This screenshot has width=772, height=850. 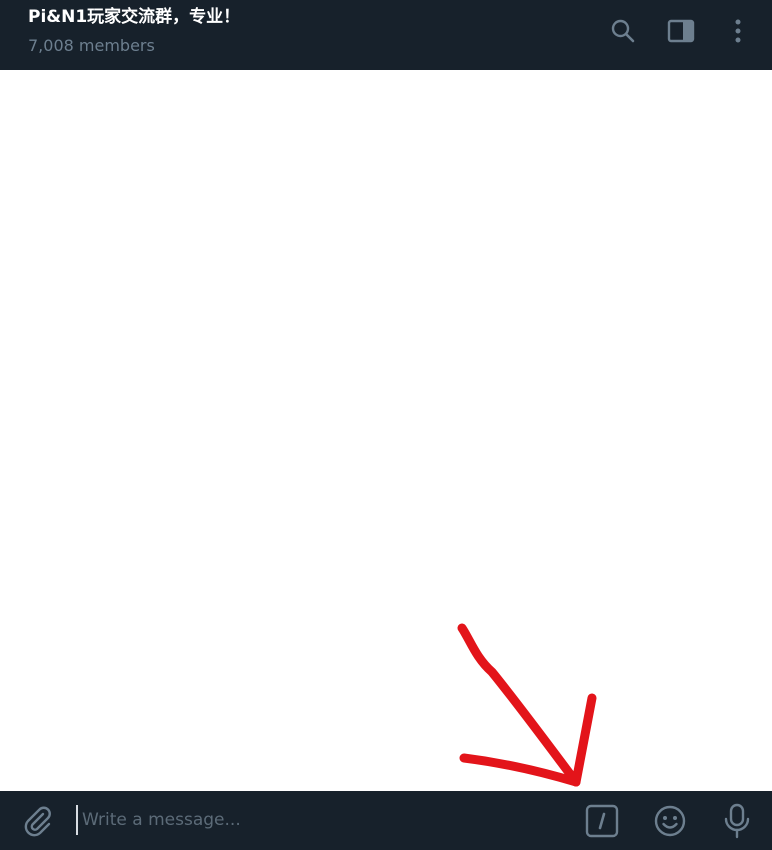 I want to click on voice-message-button, so click(x=737, y=821).